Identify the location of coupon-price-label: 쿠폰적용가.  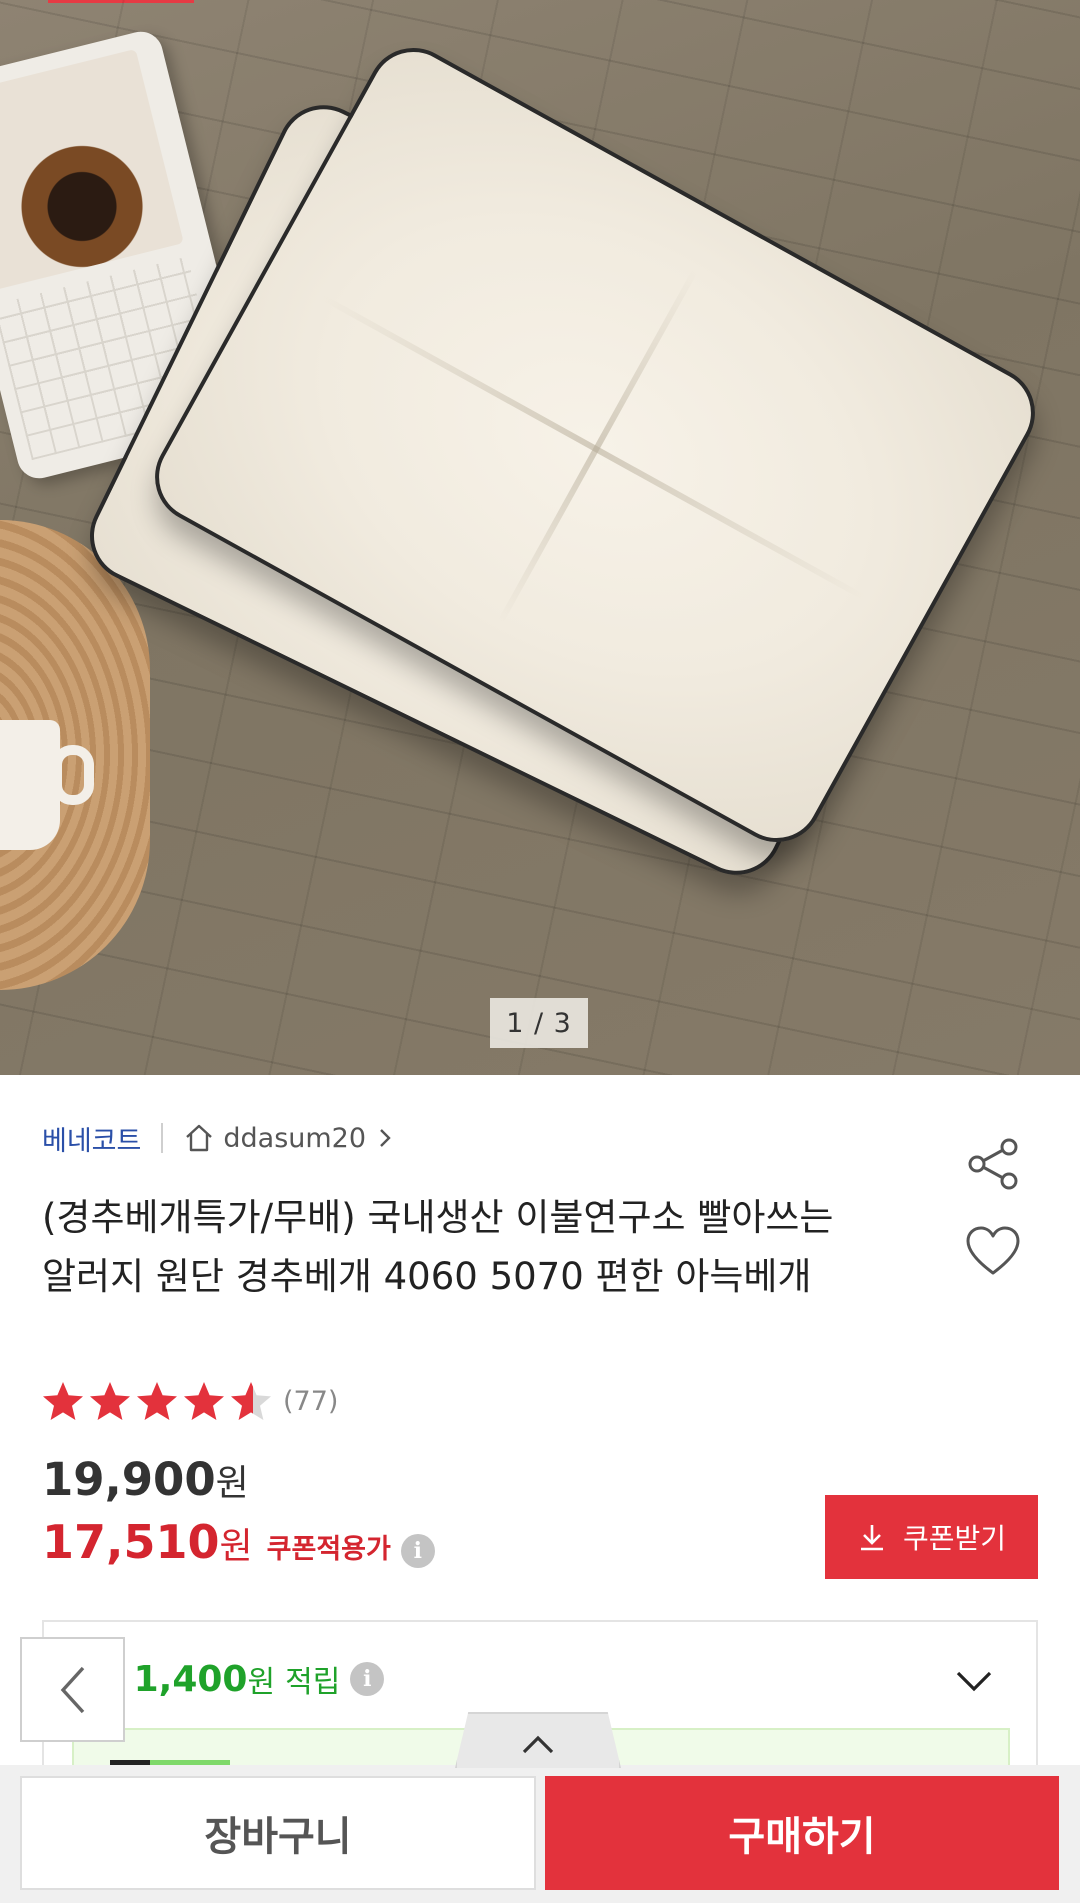
(328, 1549).